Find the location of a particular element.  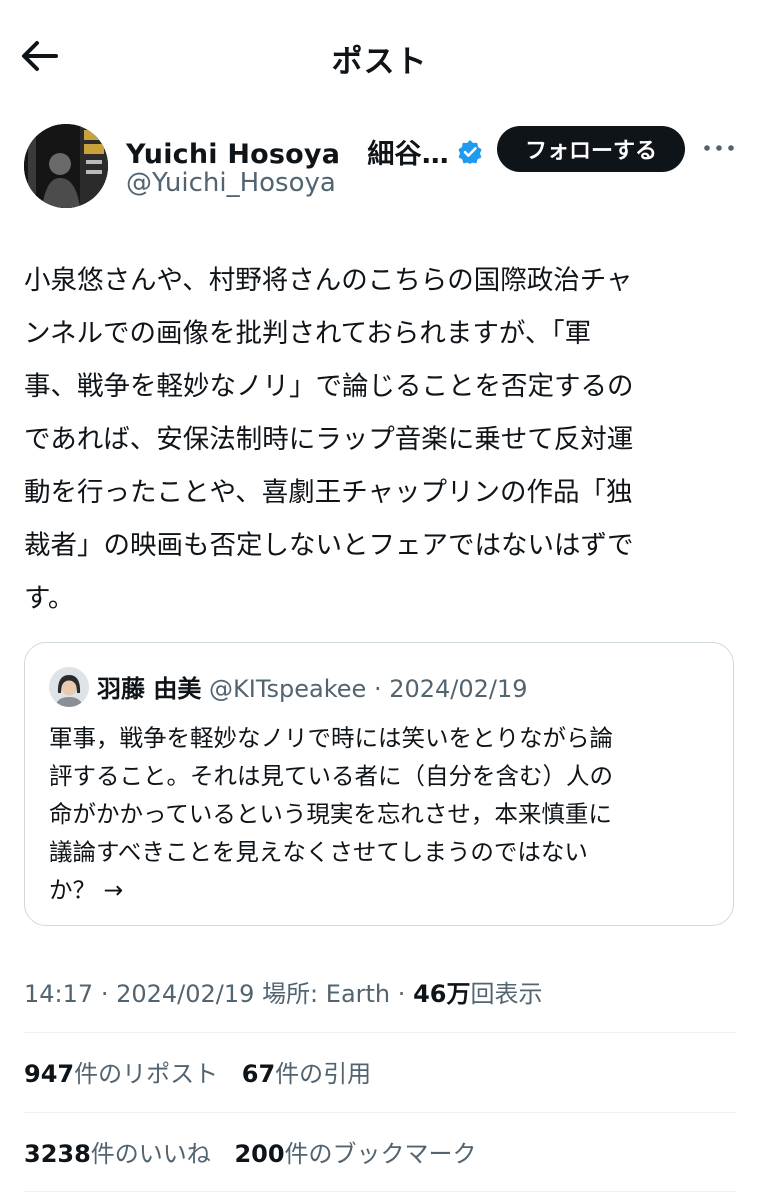

author-row: Yuichi Hosoya 細谷… @Yuichi_Hosoya フォローする is located at coordinates (380, 169).